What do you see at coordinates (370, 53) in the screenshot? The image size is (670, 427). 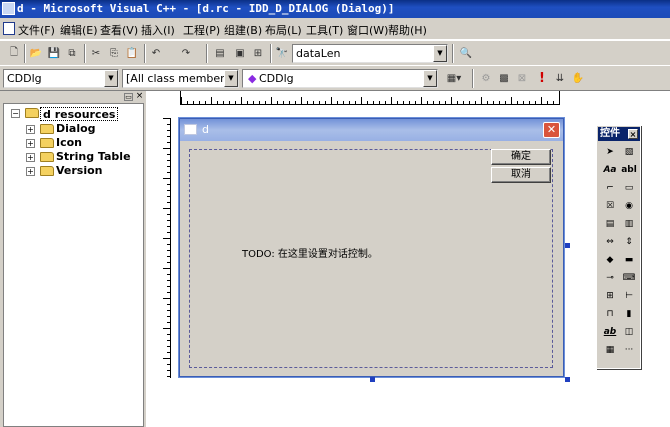 I see `find-combo: dataLen ▼` at bounding box center [370, 53].